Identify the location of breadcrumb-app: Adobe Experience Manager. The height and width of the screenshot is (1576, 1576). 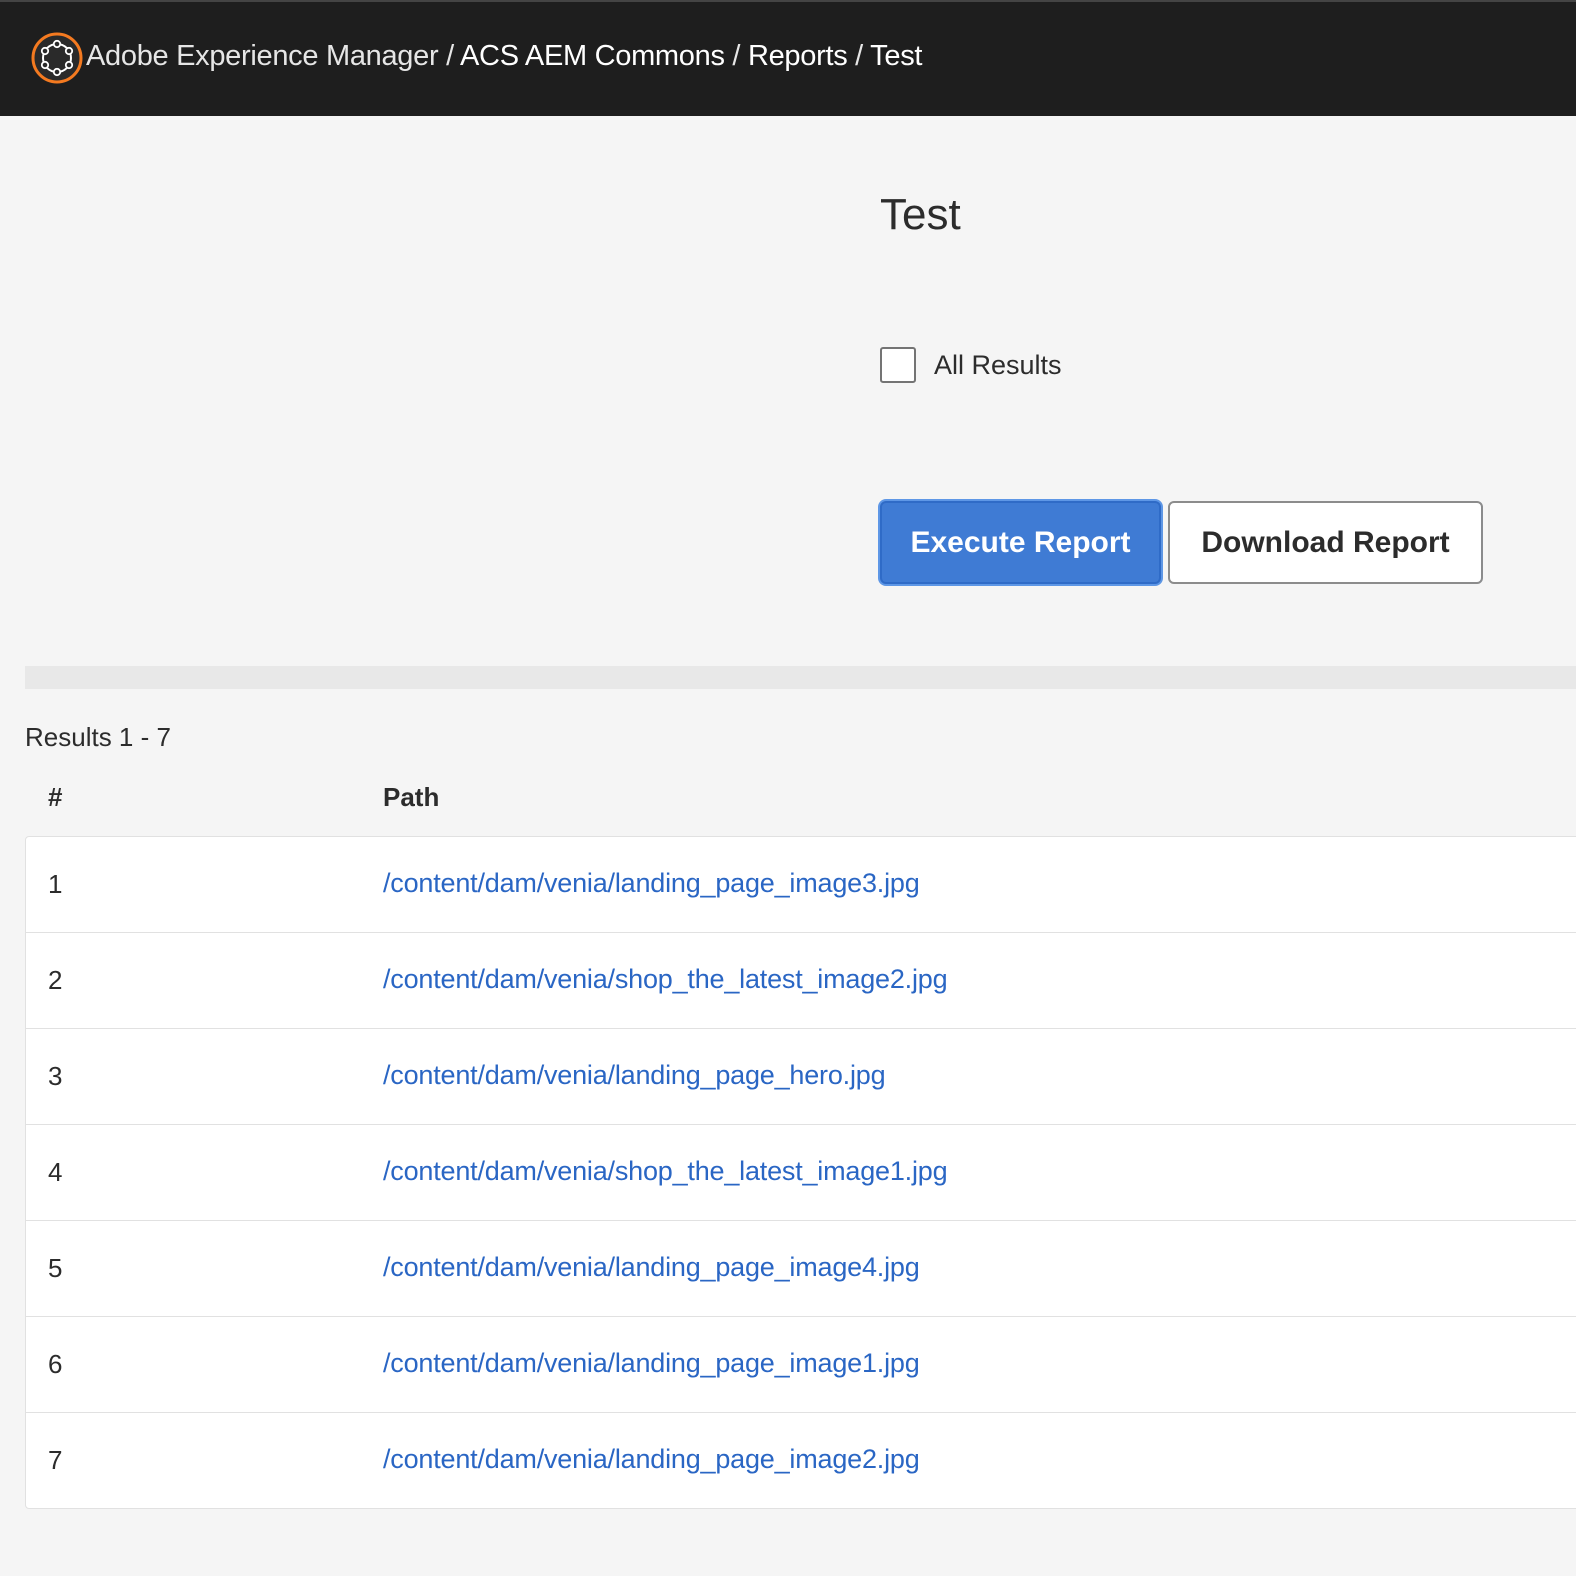
(262, 56).